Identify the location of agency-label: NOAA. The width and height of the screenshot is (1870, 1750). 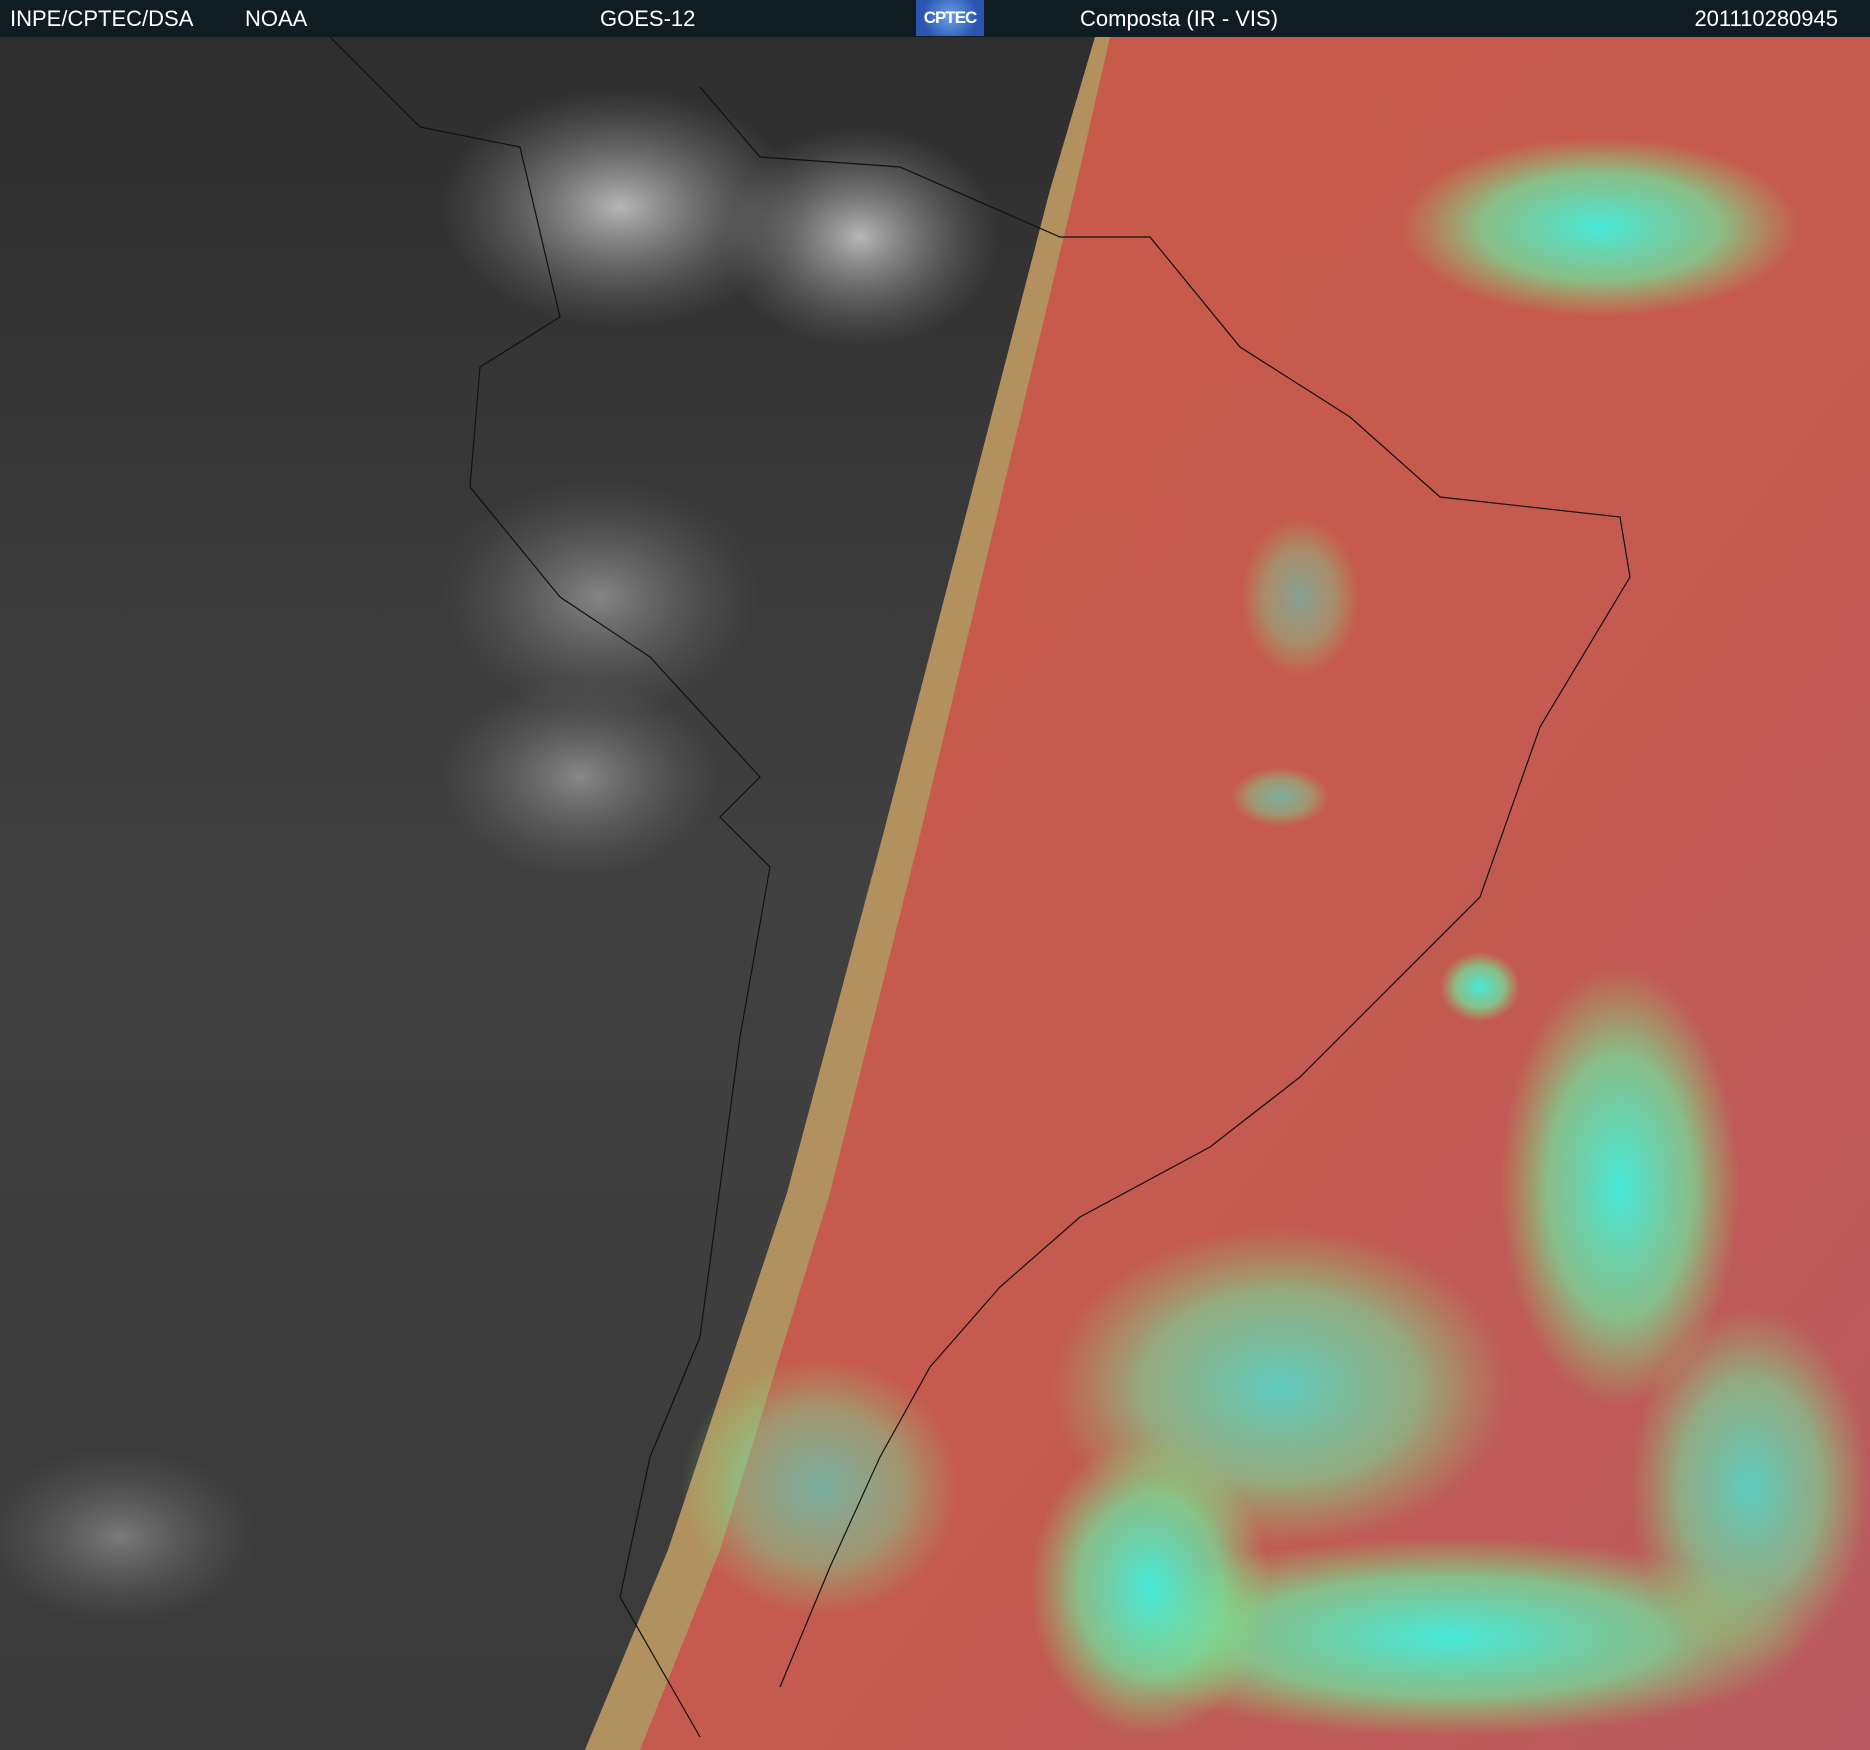
(276, 18).